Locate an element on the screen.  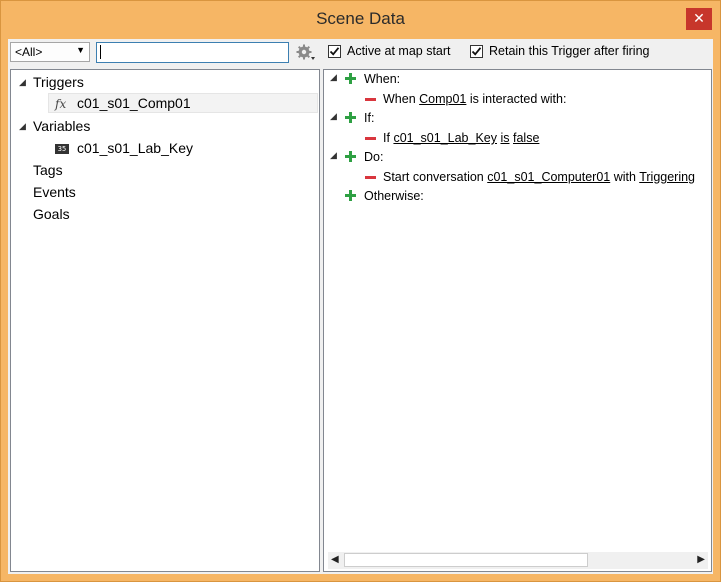
when-condition-row: When Comp01 is interacted with: is located at coordinates (474, 99).